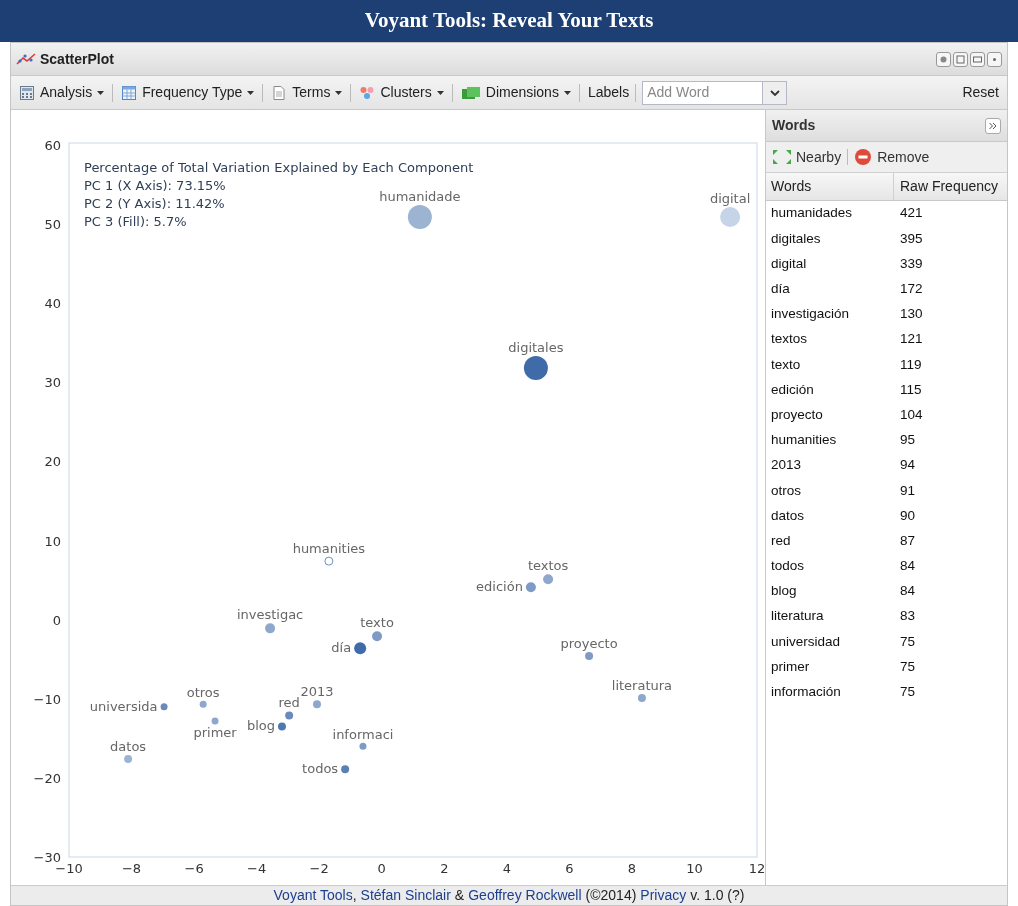 The image size is (1018, 906). What do you see at coordinates (886, 390) in the screenshot?
I see `table-row: edición 115` at bounding box center [886, 390].